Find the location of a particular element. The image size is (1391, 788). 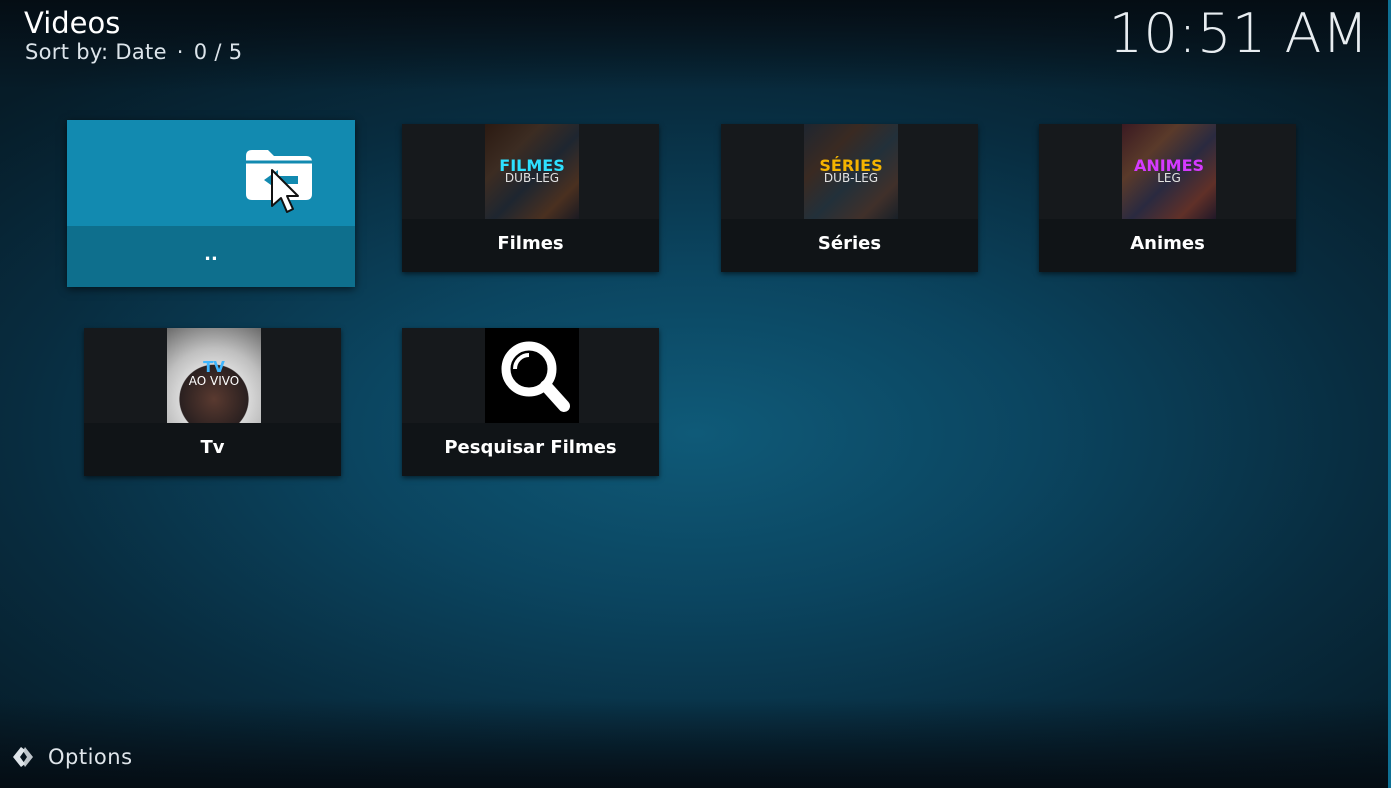

clock: 10:51 AM is located at coordinates (1238, 33).